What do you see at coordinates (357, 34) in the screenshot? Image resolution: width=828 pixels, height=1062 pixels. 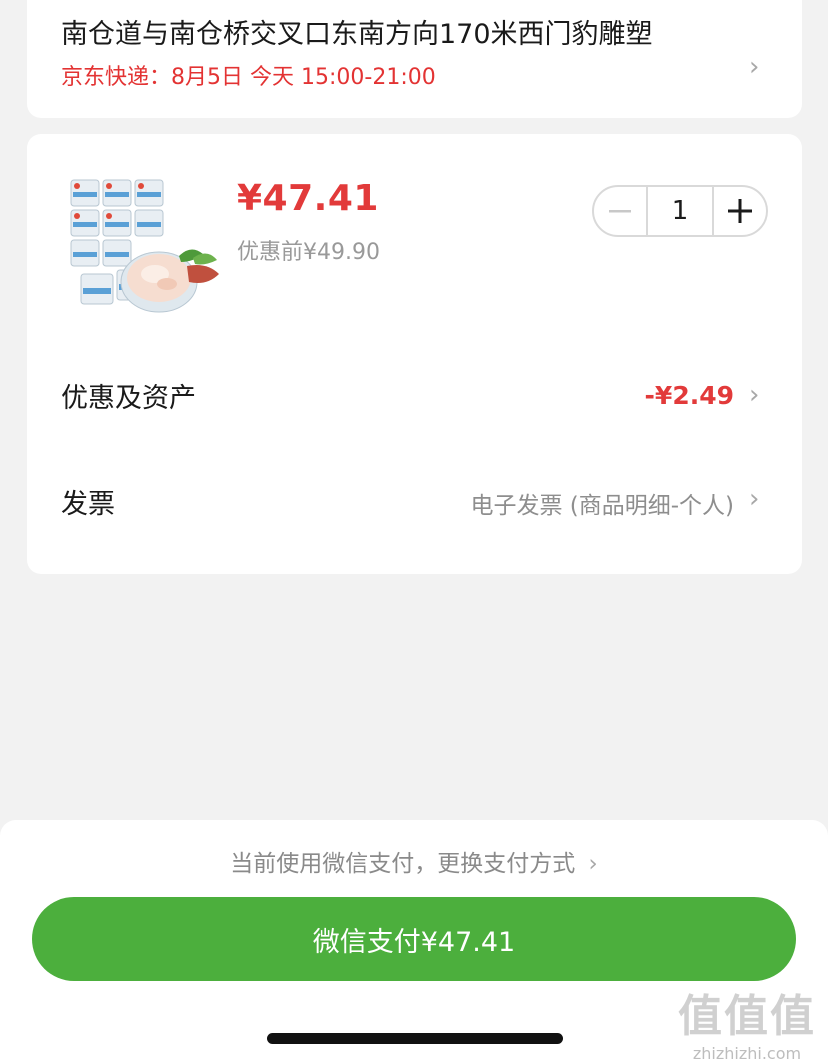 I see `delivery-address: 南仓道与南仓桥交叉口东南方向170米西门豹雕塑` at bounding box center [357, 34].